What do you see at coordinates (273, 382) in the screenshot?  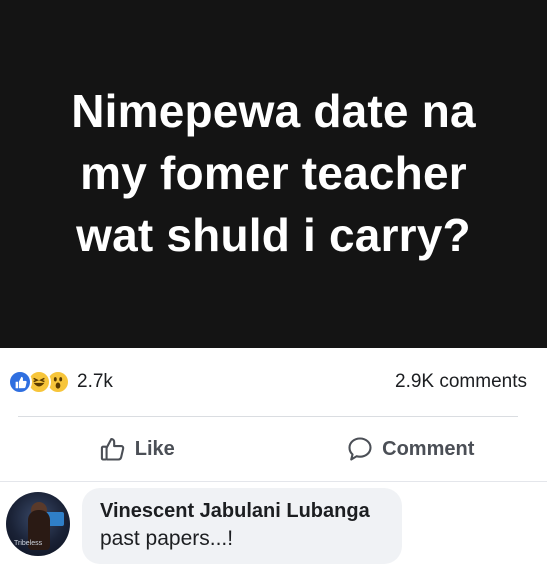 I see `reactions-summary: 2.7k 2.9K comments` at bounding box center [273, 382].